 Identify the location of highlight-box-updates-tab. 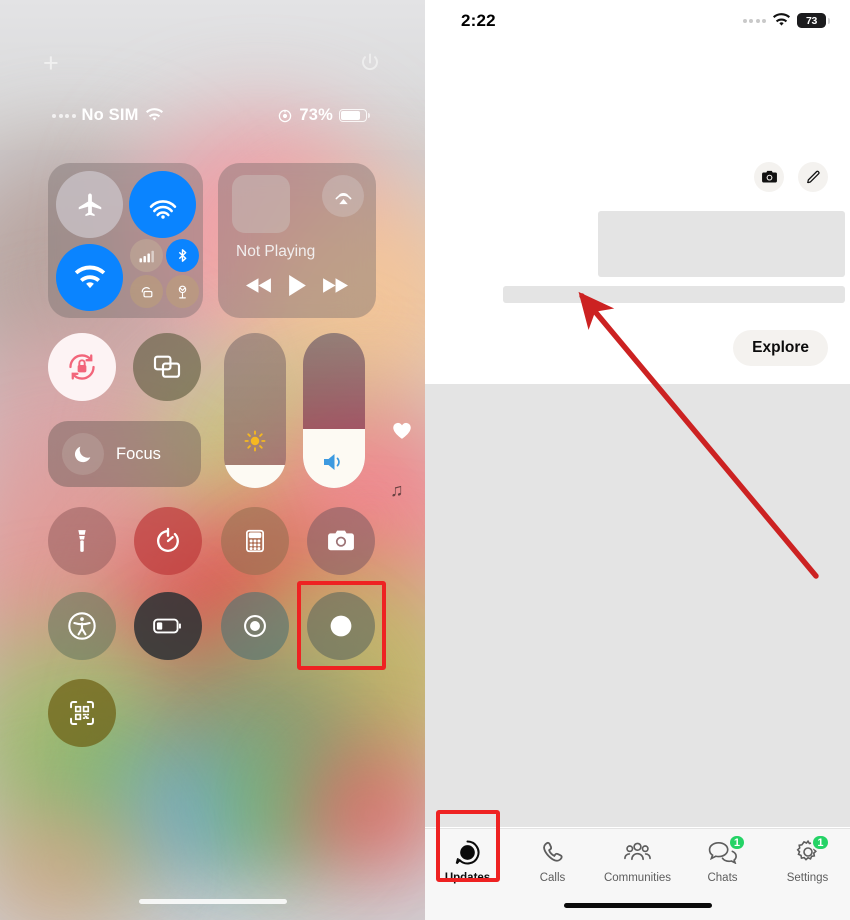
(468, 846).